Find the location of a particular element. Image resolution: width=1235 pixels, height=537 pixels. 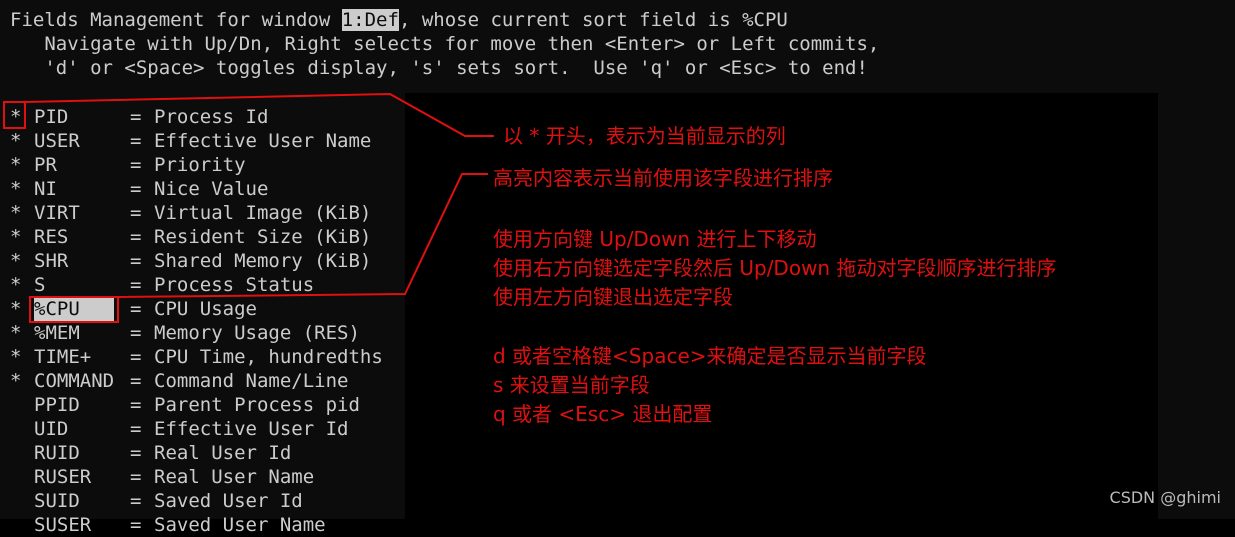

watermark: CSDN @ghimi is located at coordinates (1165, 497).